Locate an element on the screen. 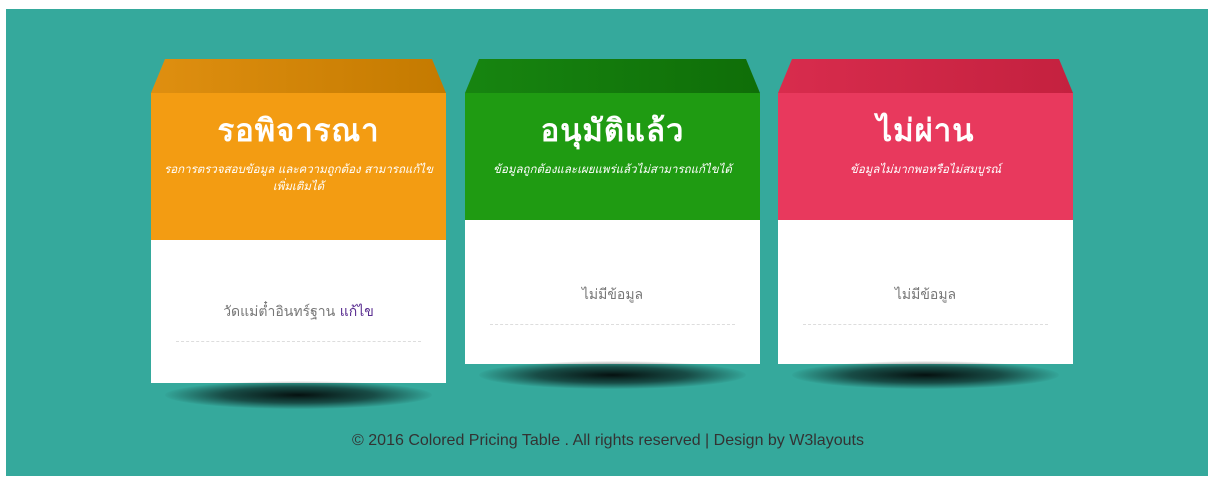 The image size is (1208, 485). card-header: ไม่ผ่าน ข้อมูลไม่มากพอหรือไม่สมบูรณ์ is located at coordinates (925, 156).